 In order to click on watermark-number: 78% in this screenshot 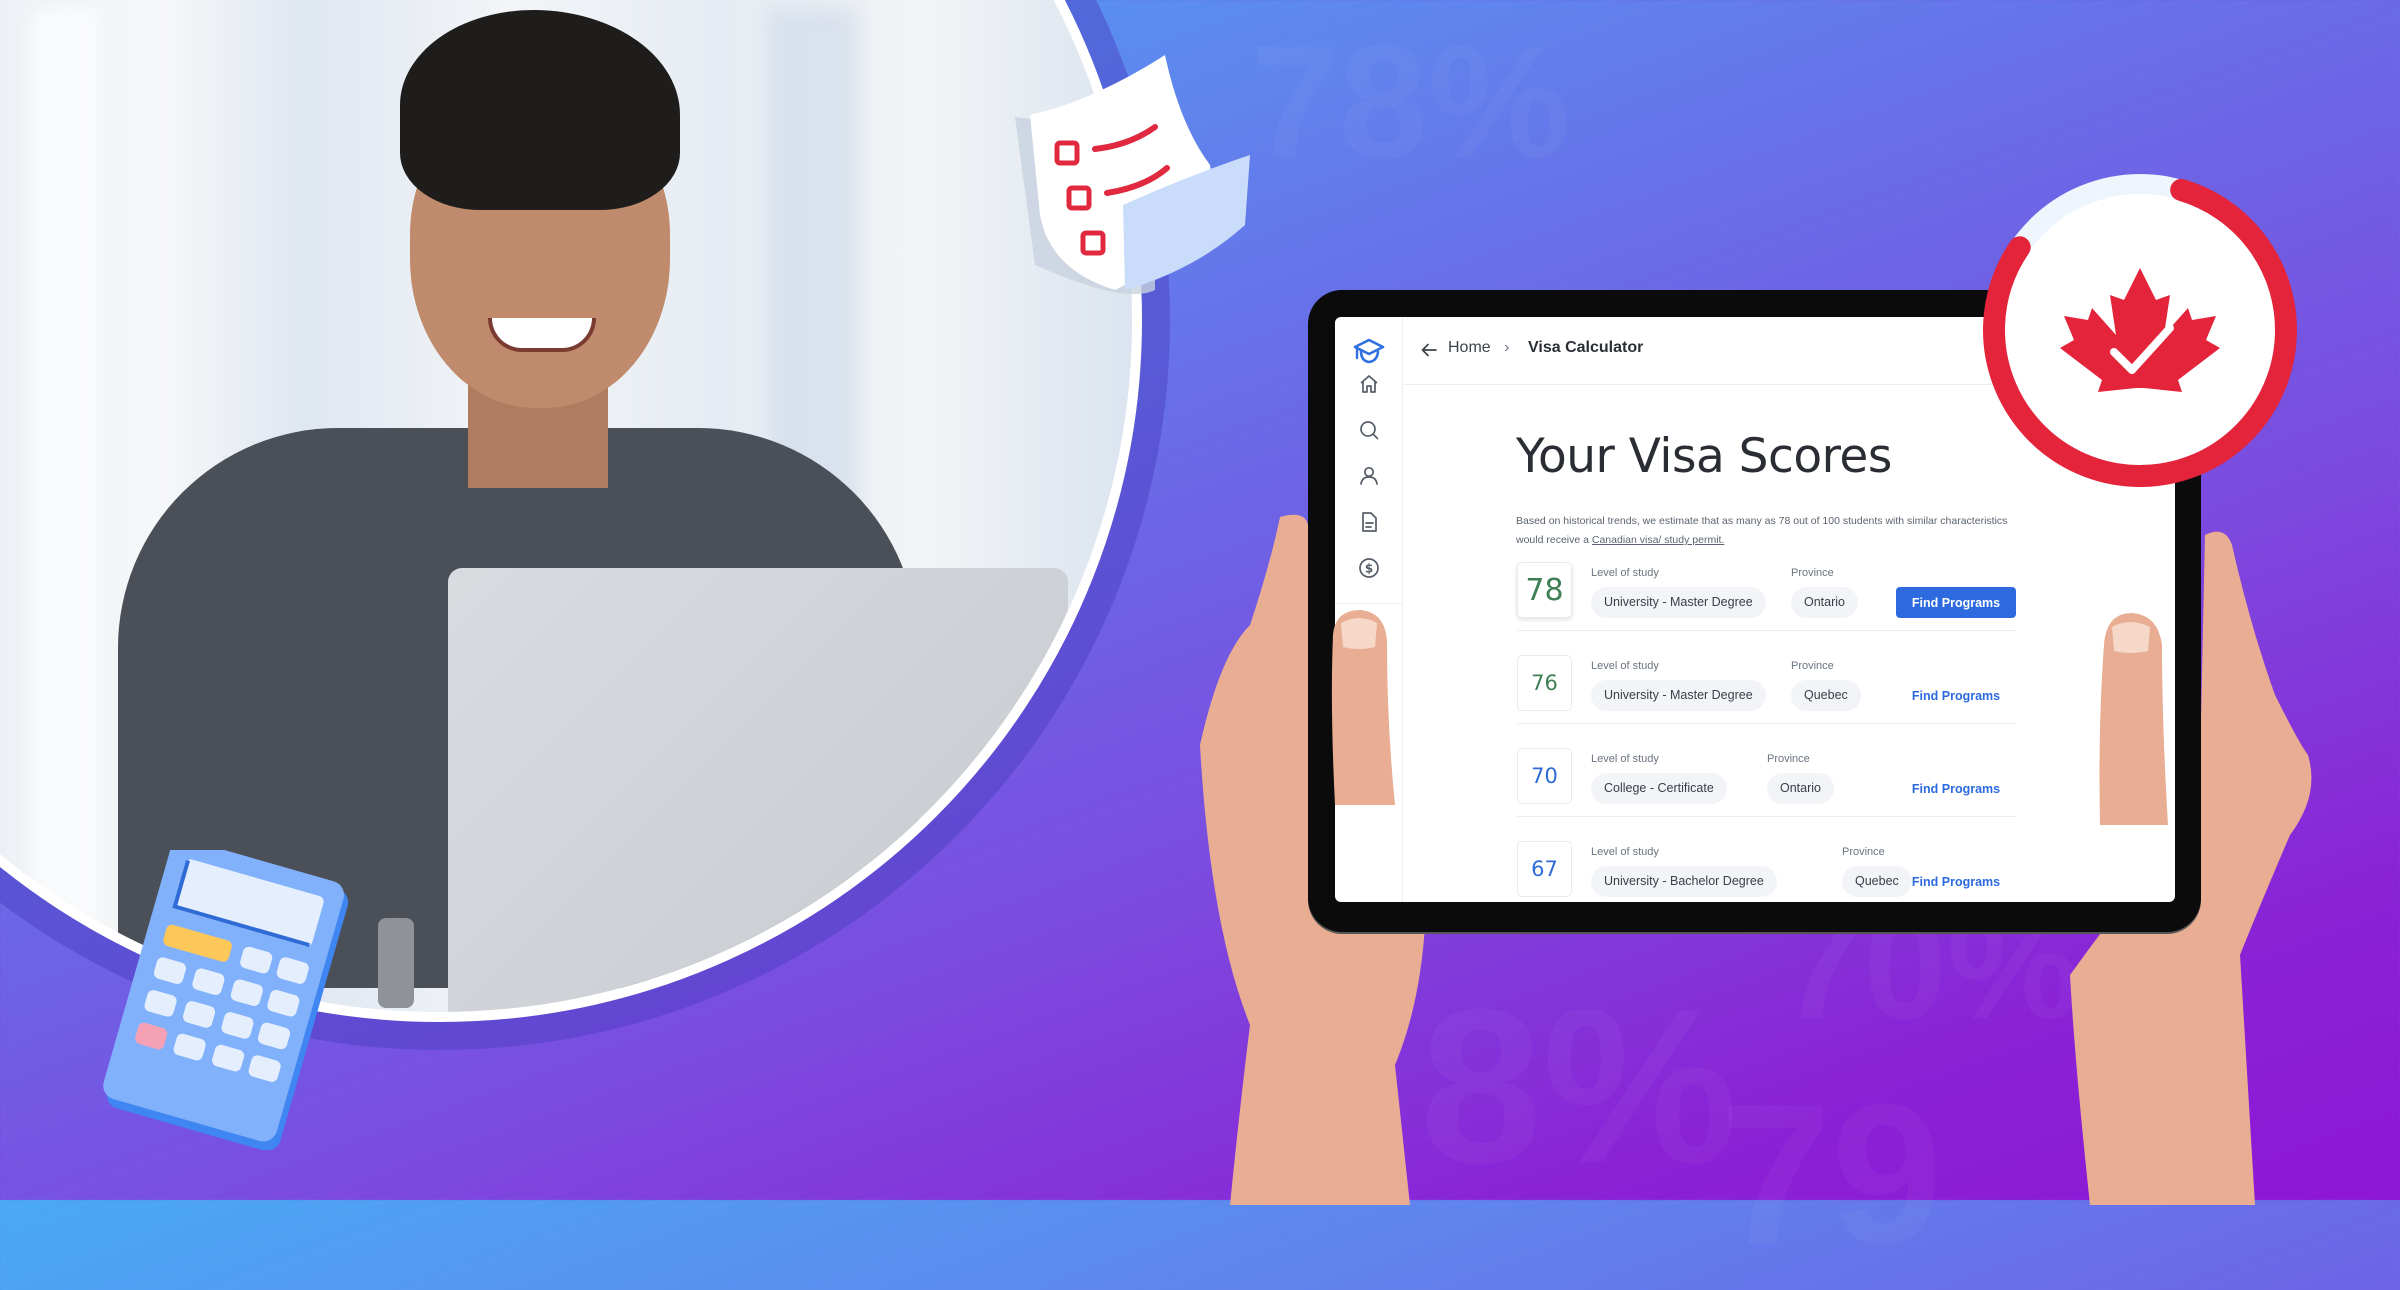, I will do `click(1410, 102)`.